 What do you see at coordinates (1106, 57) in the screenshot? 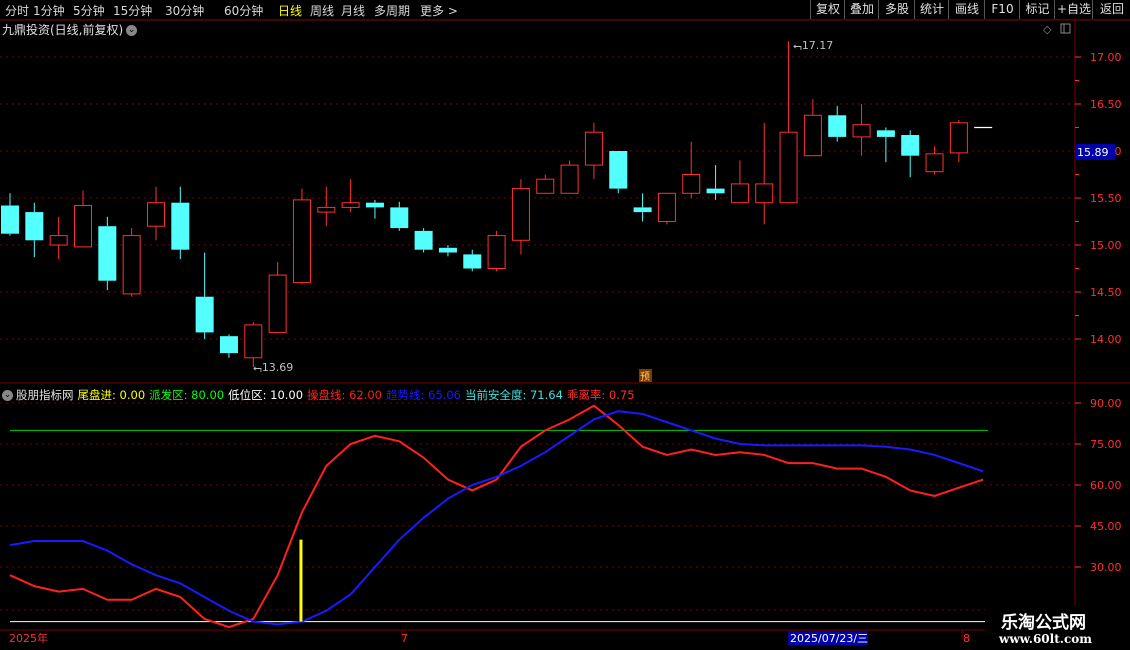
I see `price-tick-label: 17.00` at bounding box center [1106, 57].